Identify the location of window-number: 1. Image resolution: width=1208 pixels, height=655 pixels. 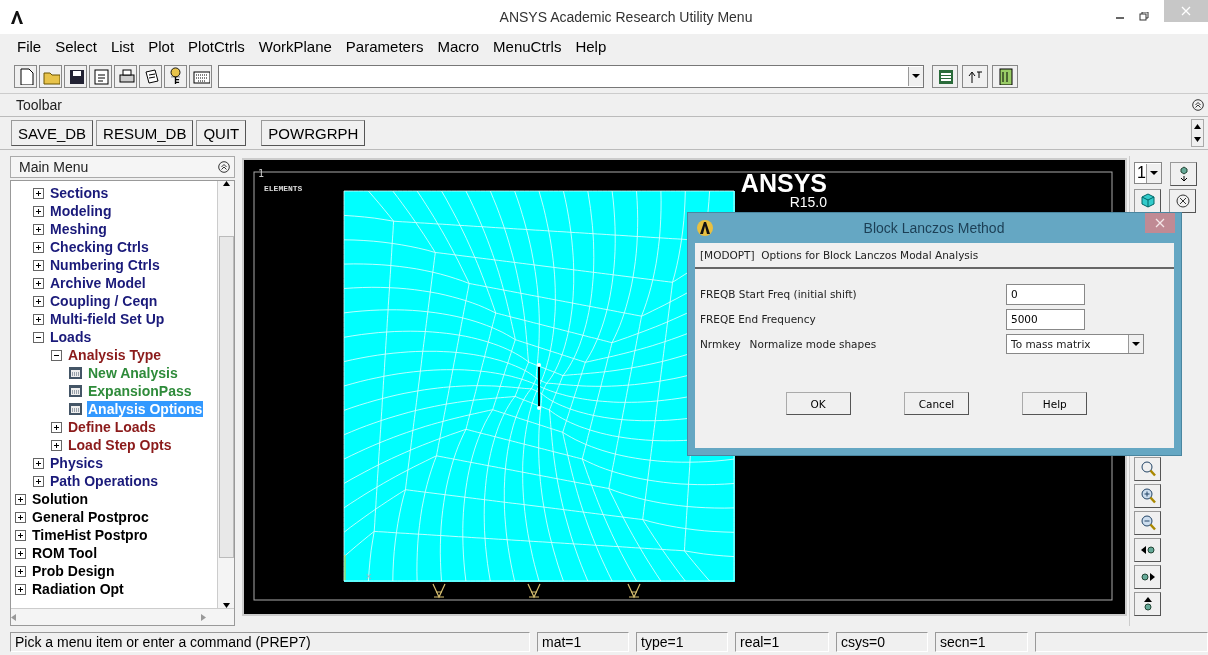
(261, 173).